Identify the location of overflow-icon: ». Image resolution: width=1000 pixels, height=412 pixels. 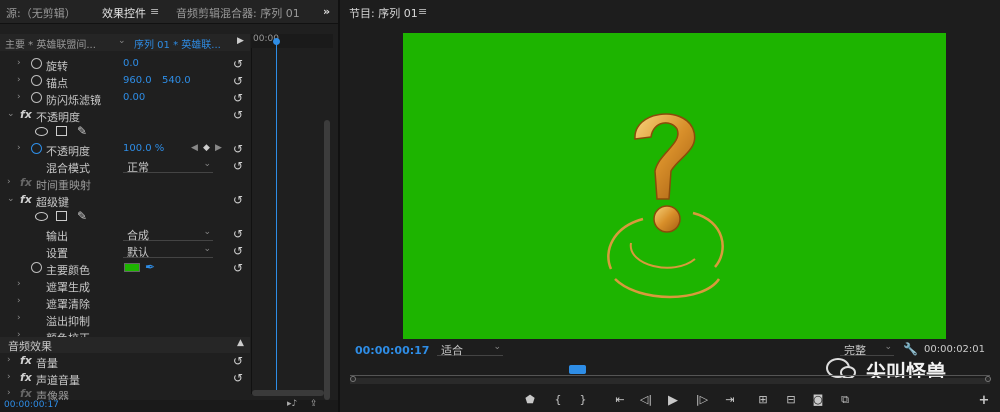
(326, 11).